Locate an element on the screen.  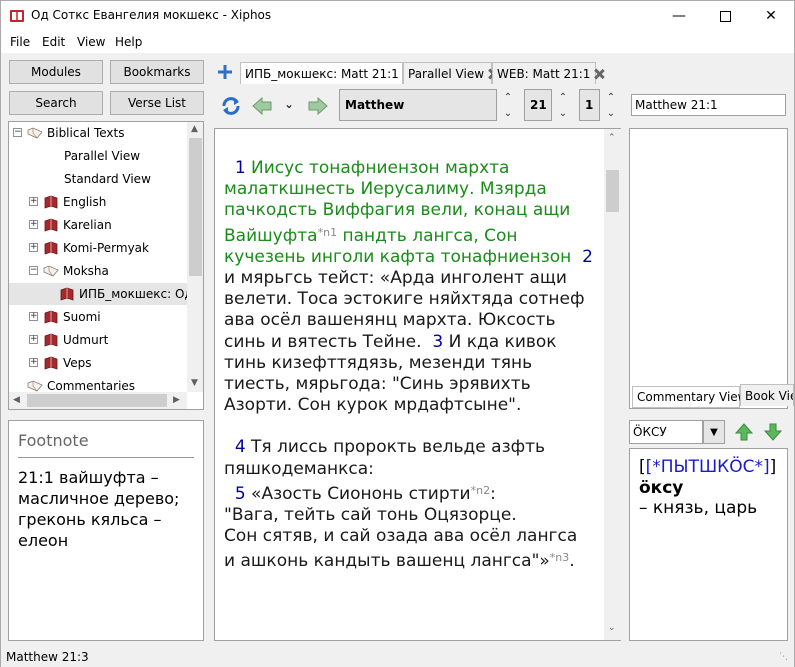
footnote-marker: *n1 is located at coordinates (327, 232).